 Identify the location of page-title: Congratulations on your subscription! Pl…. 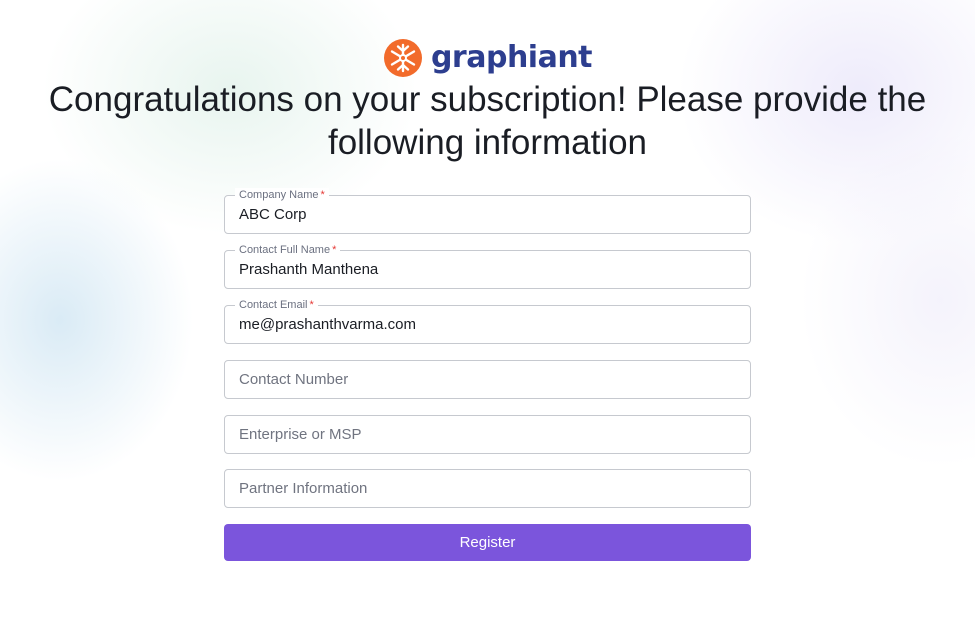
(487, 121).